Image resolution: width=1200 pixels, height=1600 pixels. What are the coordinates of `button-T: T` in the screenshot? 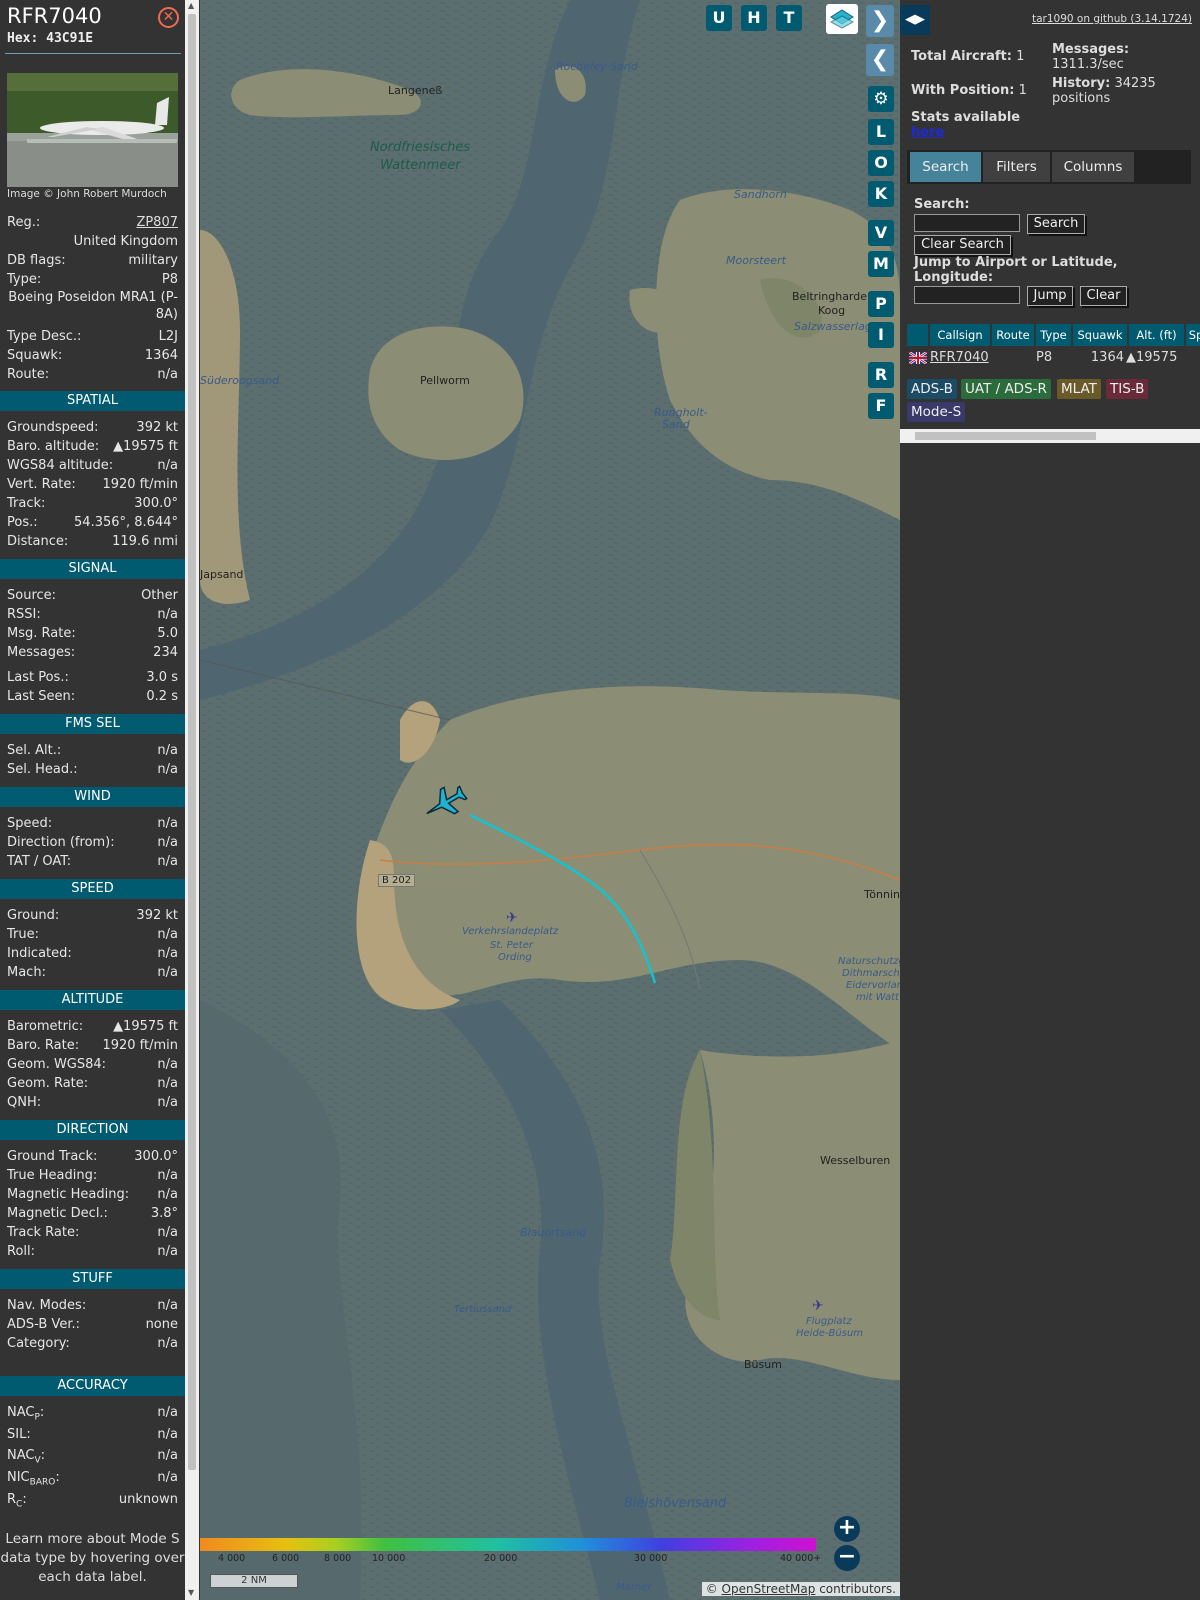 It's located at (789, 18).